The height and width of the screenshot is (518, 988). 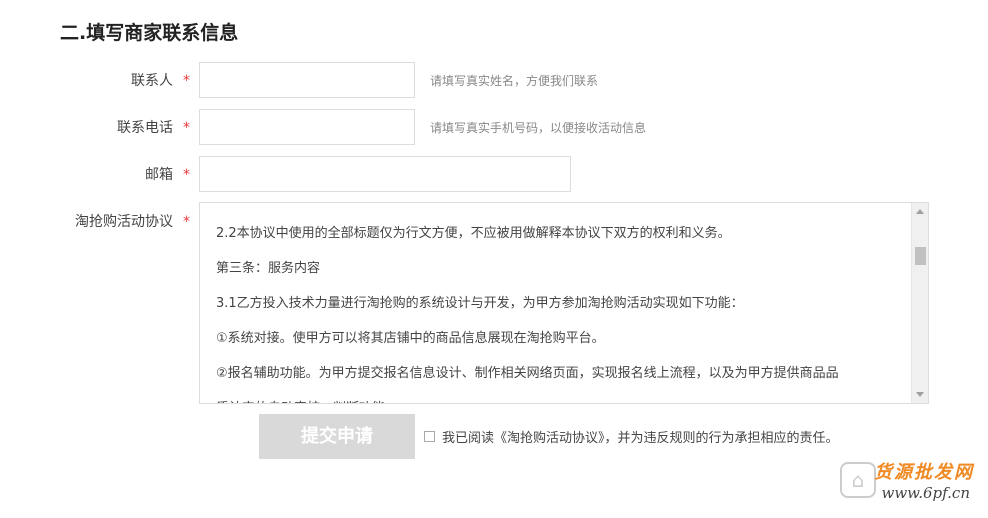 I want to click on contact-label-row: 联系人 *, so click(x=104, y=80).